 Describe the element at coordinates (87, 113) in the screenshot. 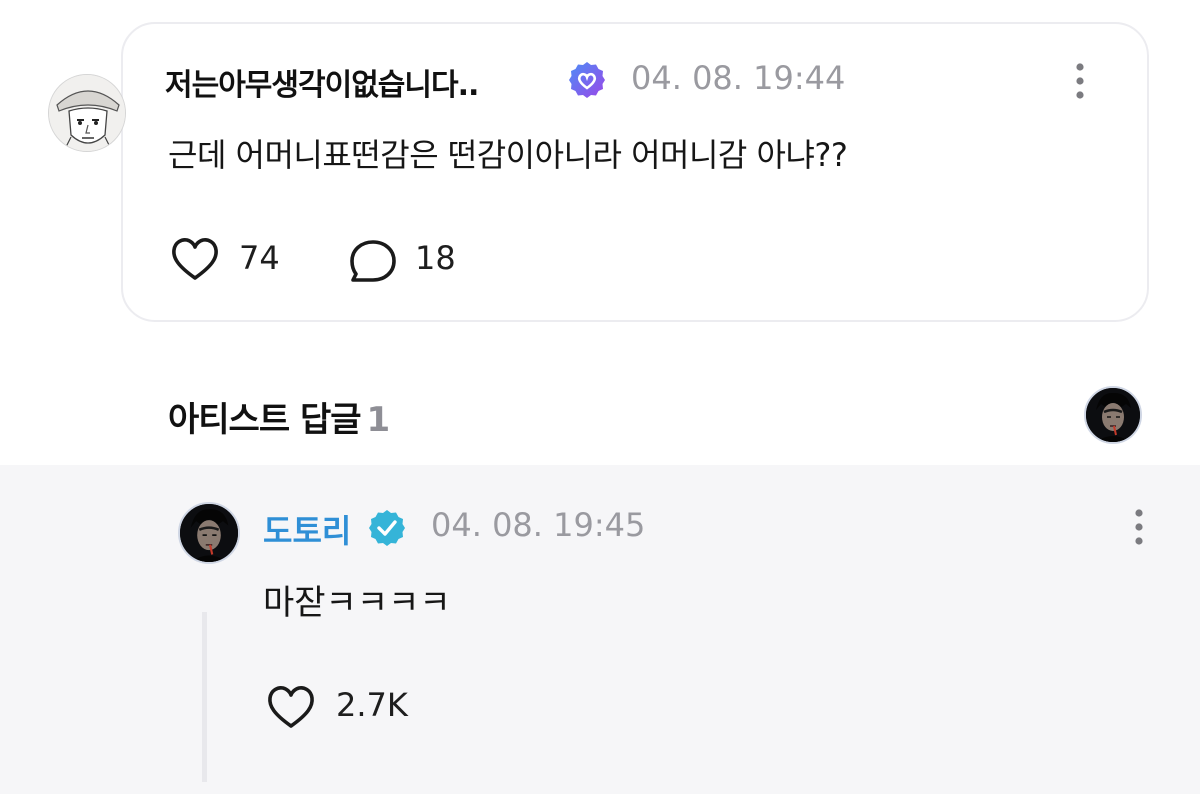

I see `commenter-avatar` at that location.